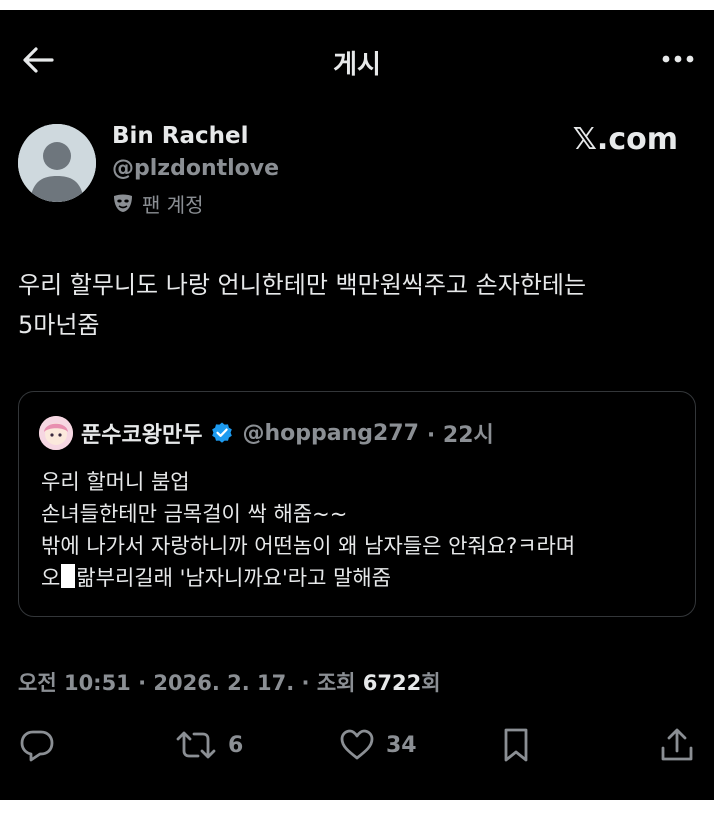 The image size is (714, 814). What do you see at coordinates (431, 683) in the screenshot?
I see `view-unit: 회` at bounding box center [431, 683].